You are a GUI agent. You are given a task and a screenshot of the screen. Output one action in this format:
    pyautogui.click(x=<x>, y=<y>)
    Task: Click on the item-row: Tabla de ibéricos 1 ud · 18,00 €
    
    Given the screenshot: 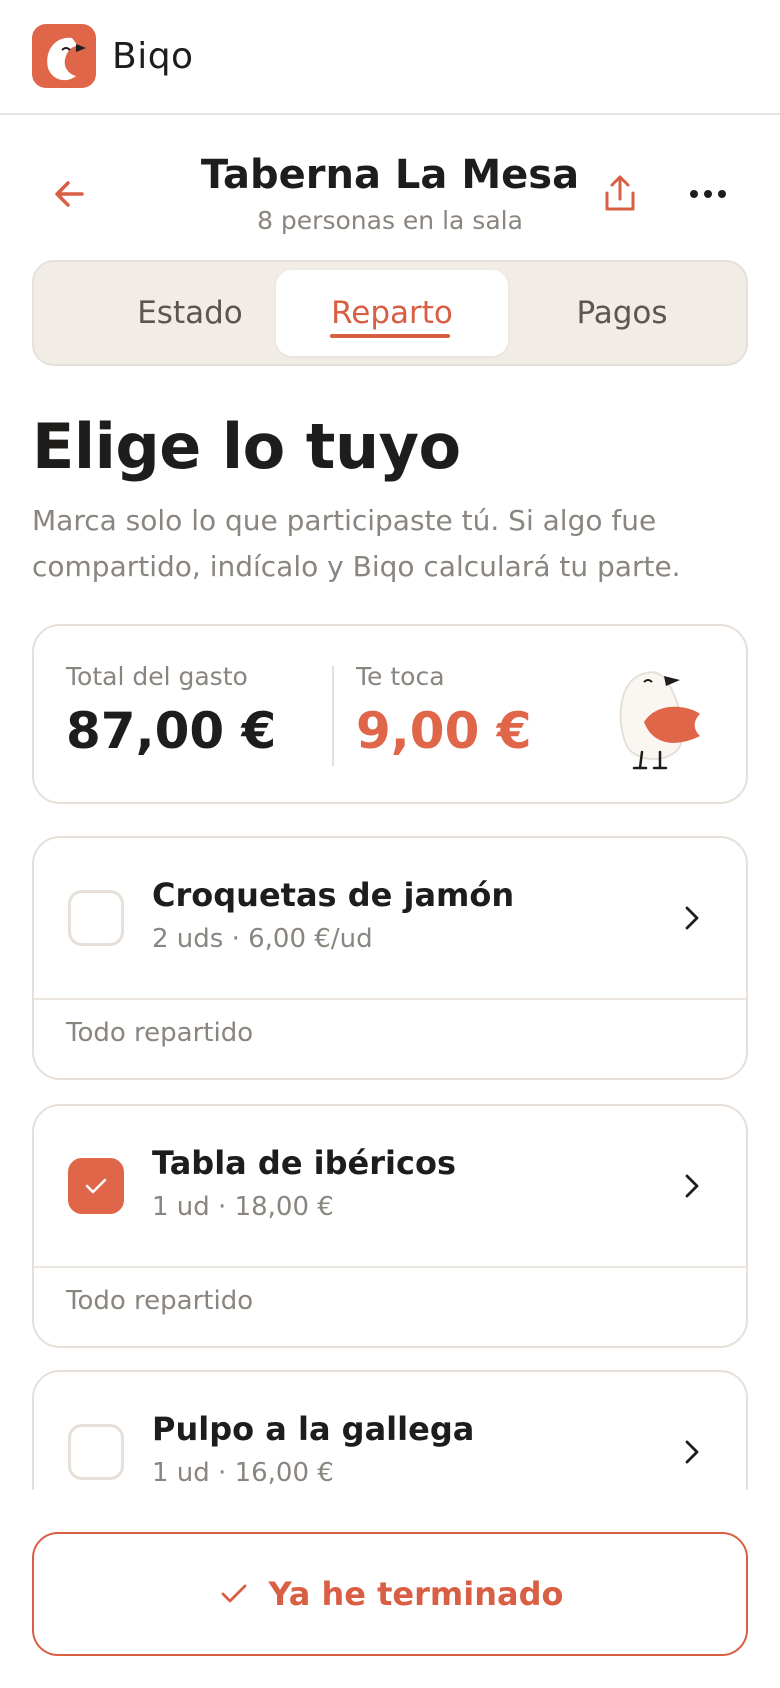 What is the action you would take?
    pyautogui.click(x=390, y=1186)
    